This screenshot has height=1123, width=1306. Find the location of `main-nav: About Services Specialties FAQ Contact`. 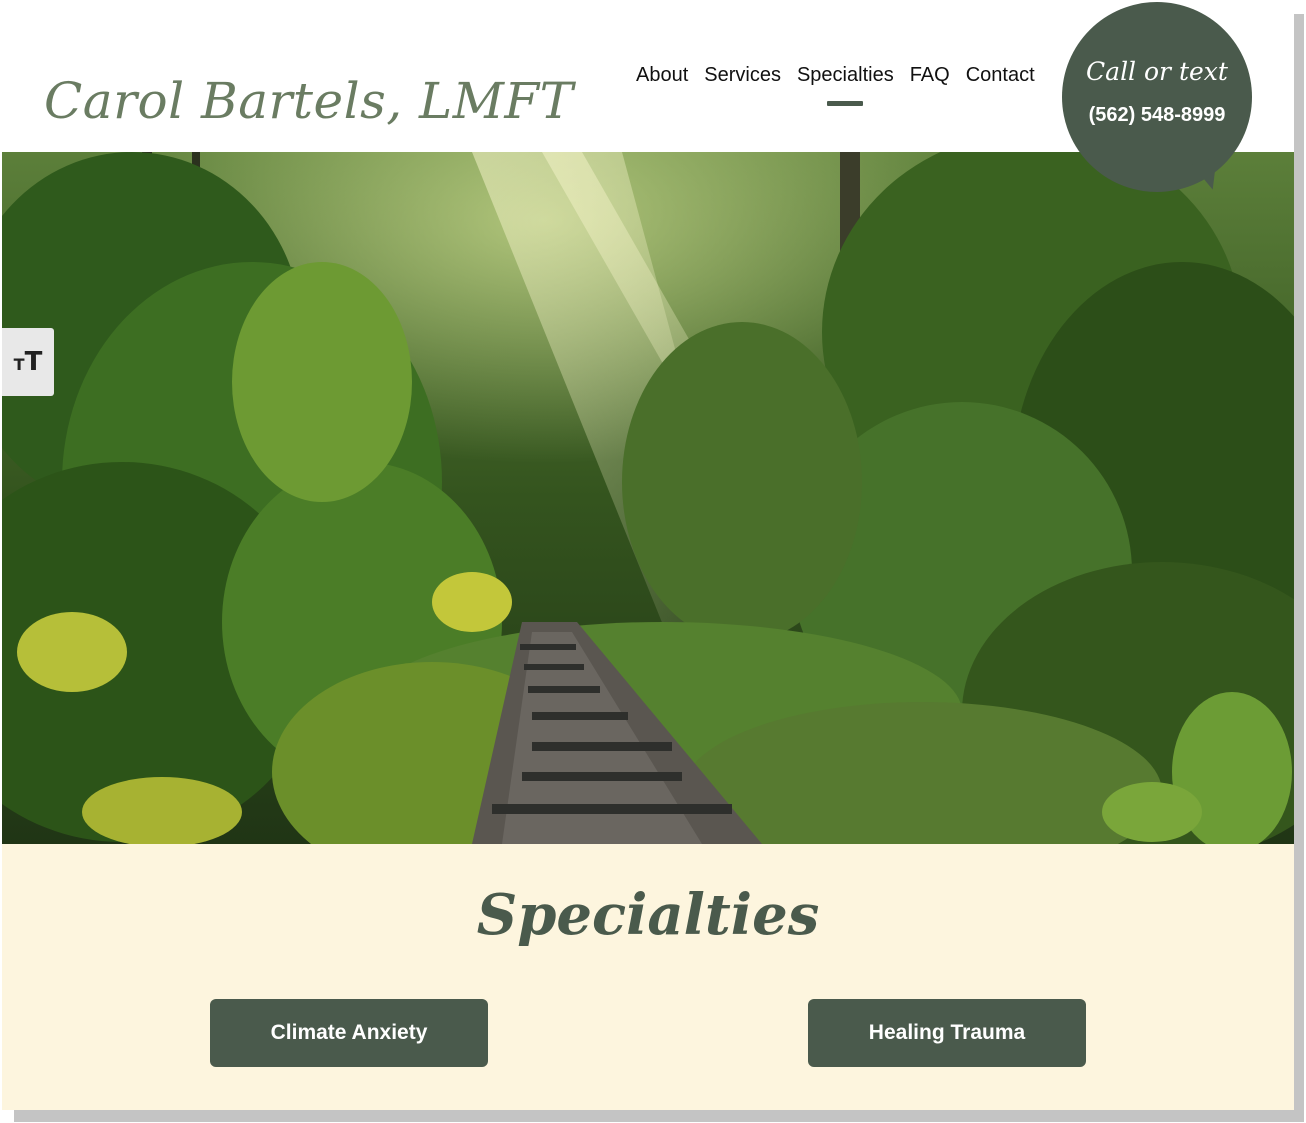

main-nav: About Services Specialties FAQ Contact is located at coordinates (839, 85).